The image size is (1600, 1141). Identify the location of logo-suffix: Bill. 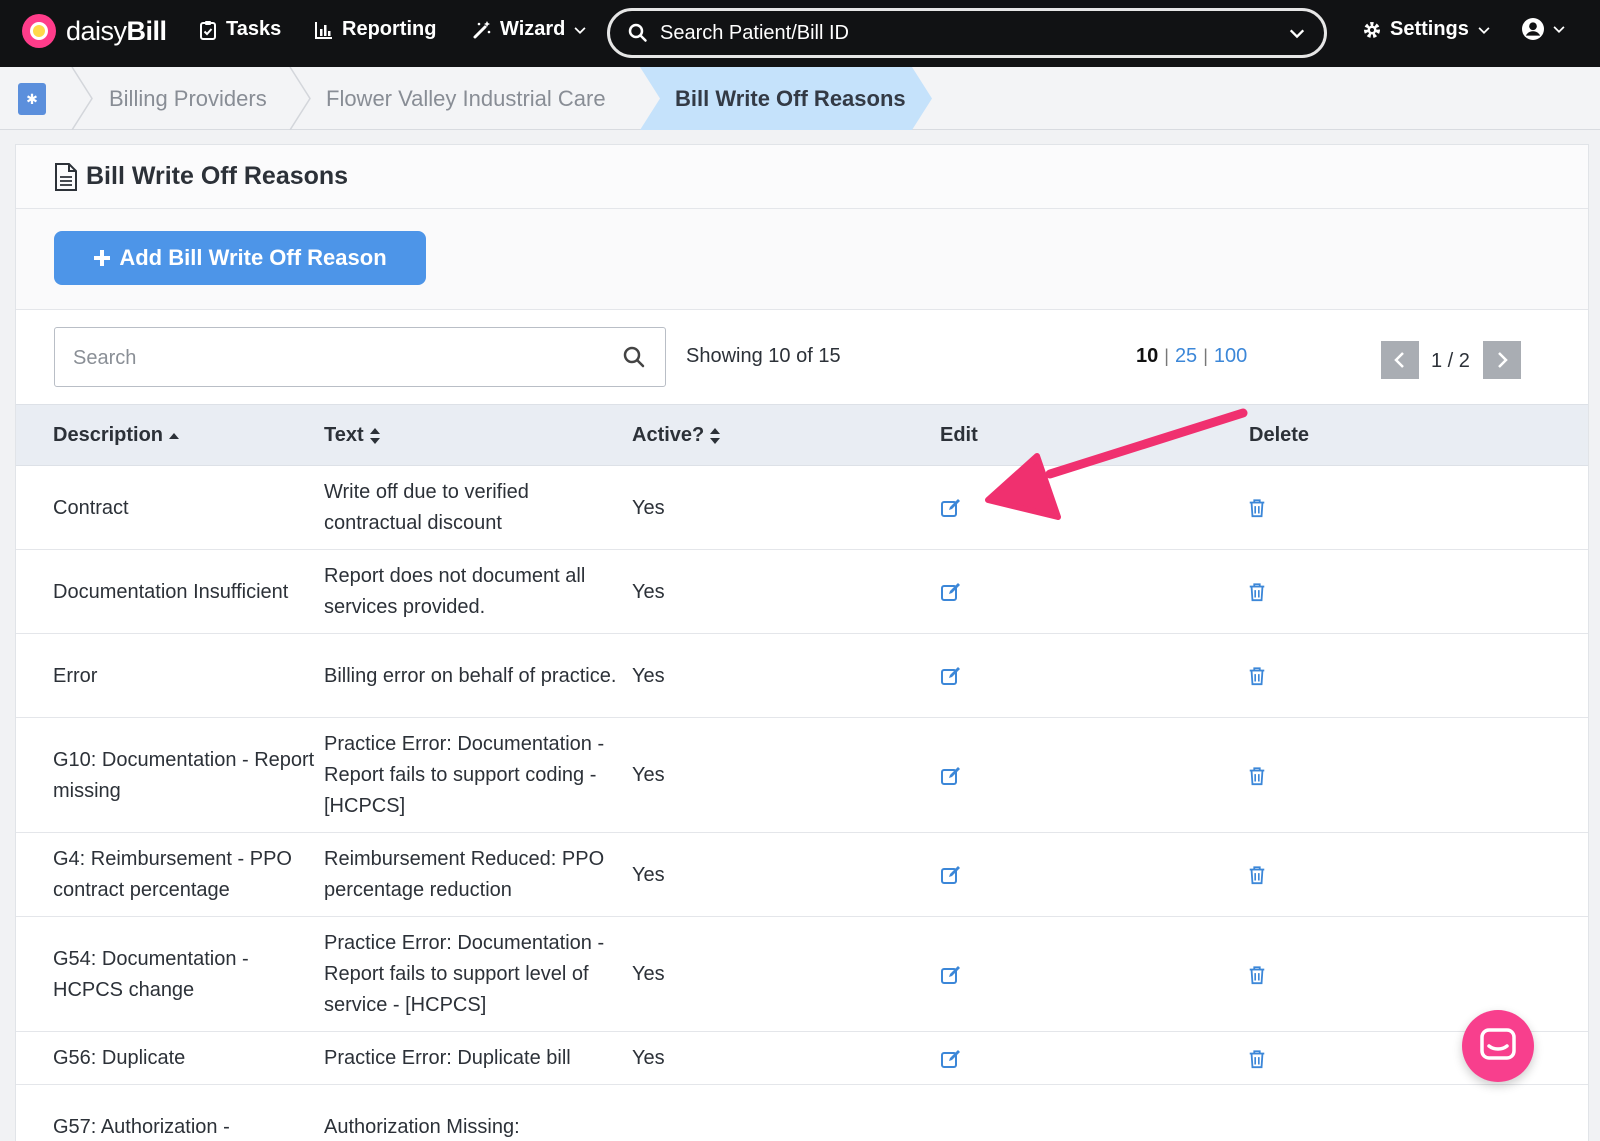
(147, 30).